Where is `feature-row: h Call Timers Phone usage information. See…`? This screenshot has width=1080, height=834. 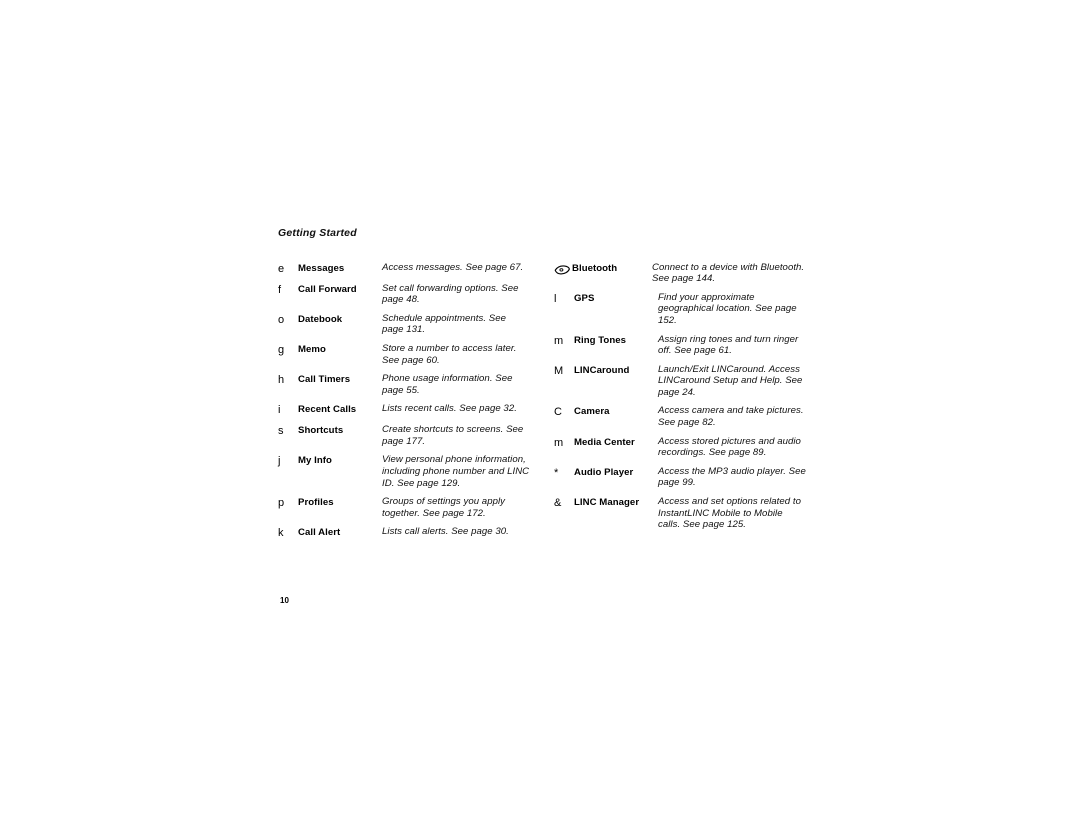
feature-row: h Call Timers Phone usage information. See… is located at coordinates (404, 384).